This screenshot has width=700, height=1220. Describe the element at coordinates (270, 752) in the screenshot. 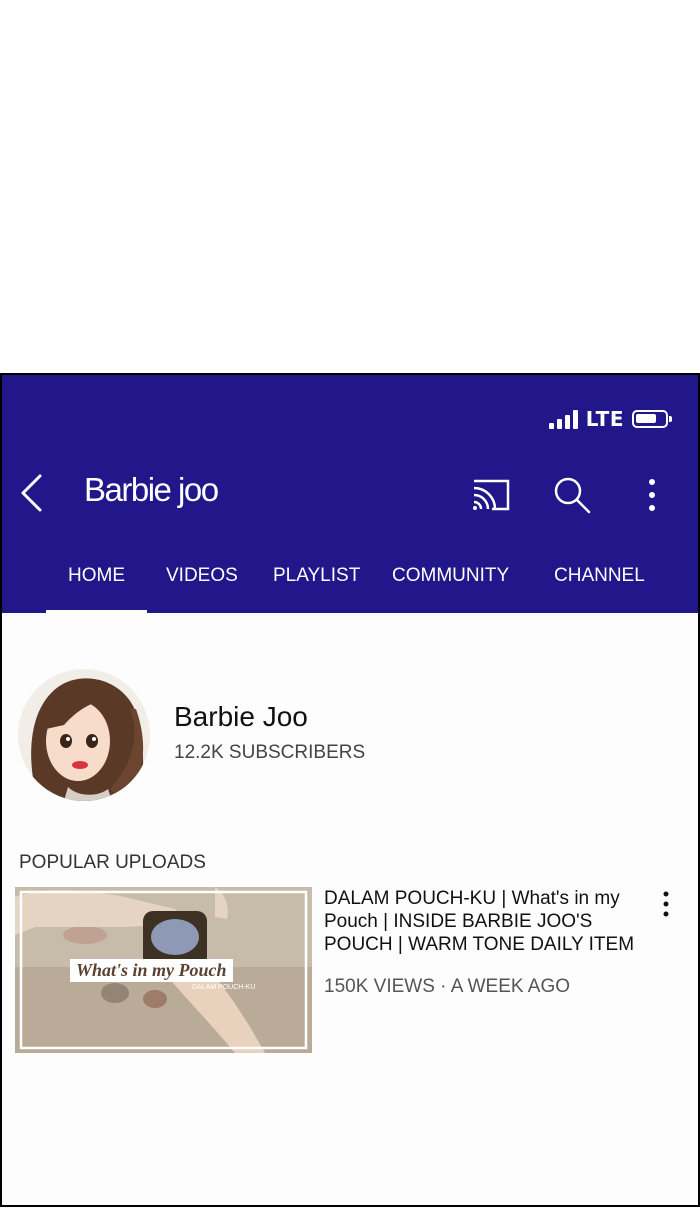

I see `subscriber-count: 12.2K SUBSCRIBERS` at that location.